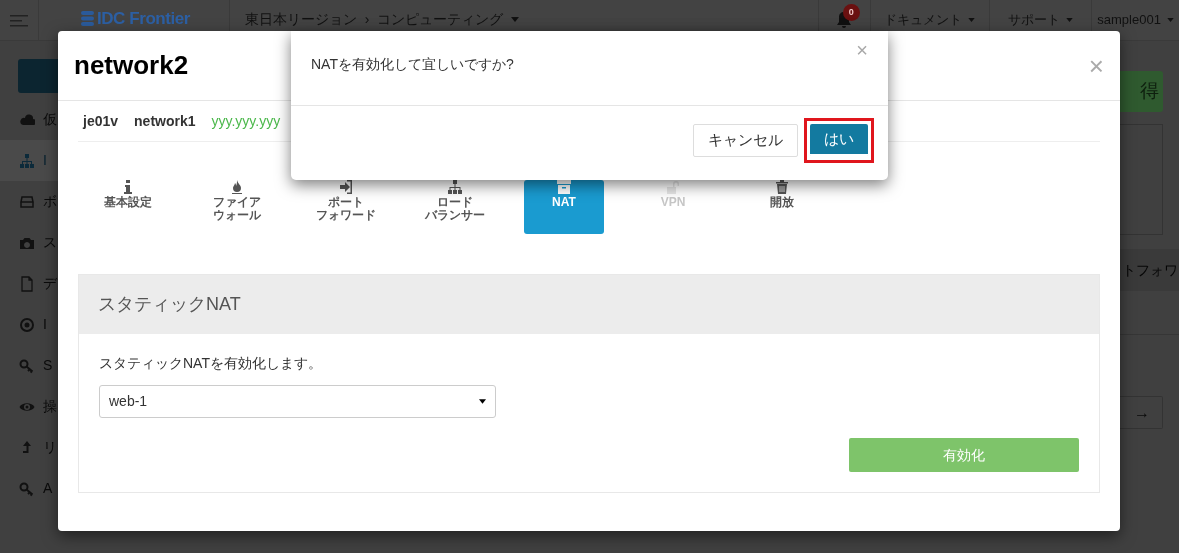  Describe the element at coordinates (455, 215) in the screenshot. I see `tab-label: バランサー` at that location.